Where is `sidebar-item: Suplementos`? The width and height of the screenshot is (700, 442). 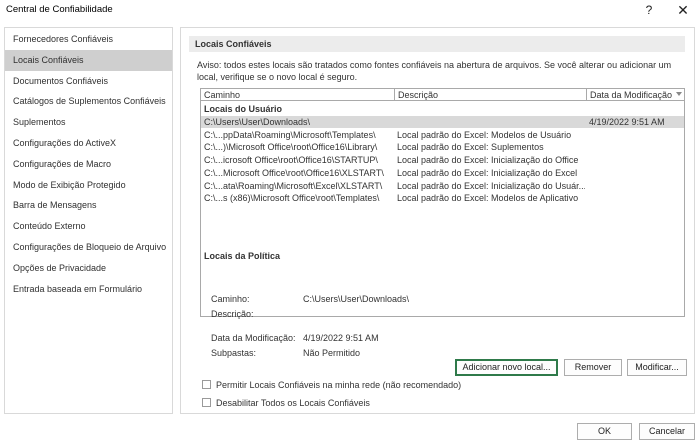
sidebar-item: Suplementos is located at coordinates (88, 122).